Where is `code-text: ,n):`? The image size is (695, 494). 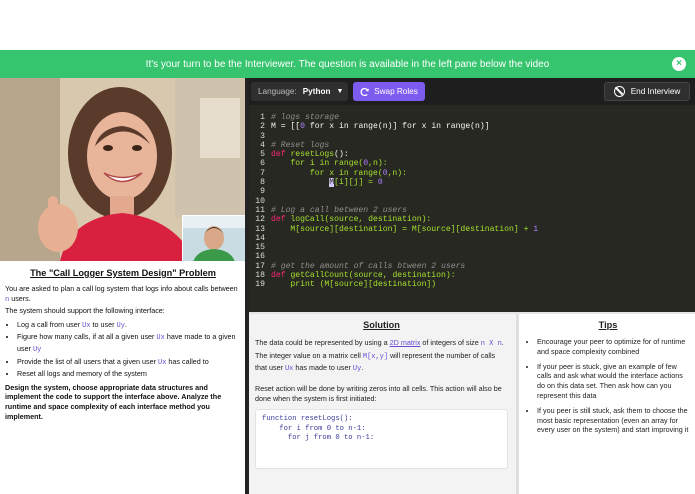
code-text: ,n): is located at coordinates (397, 173).